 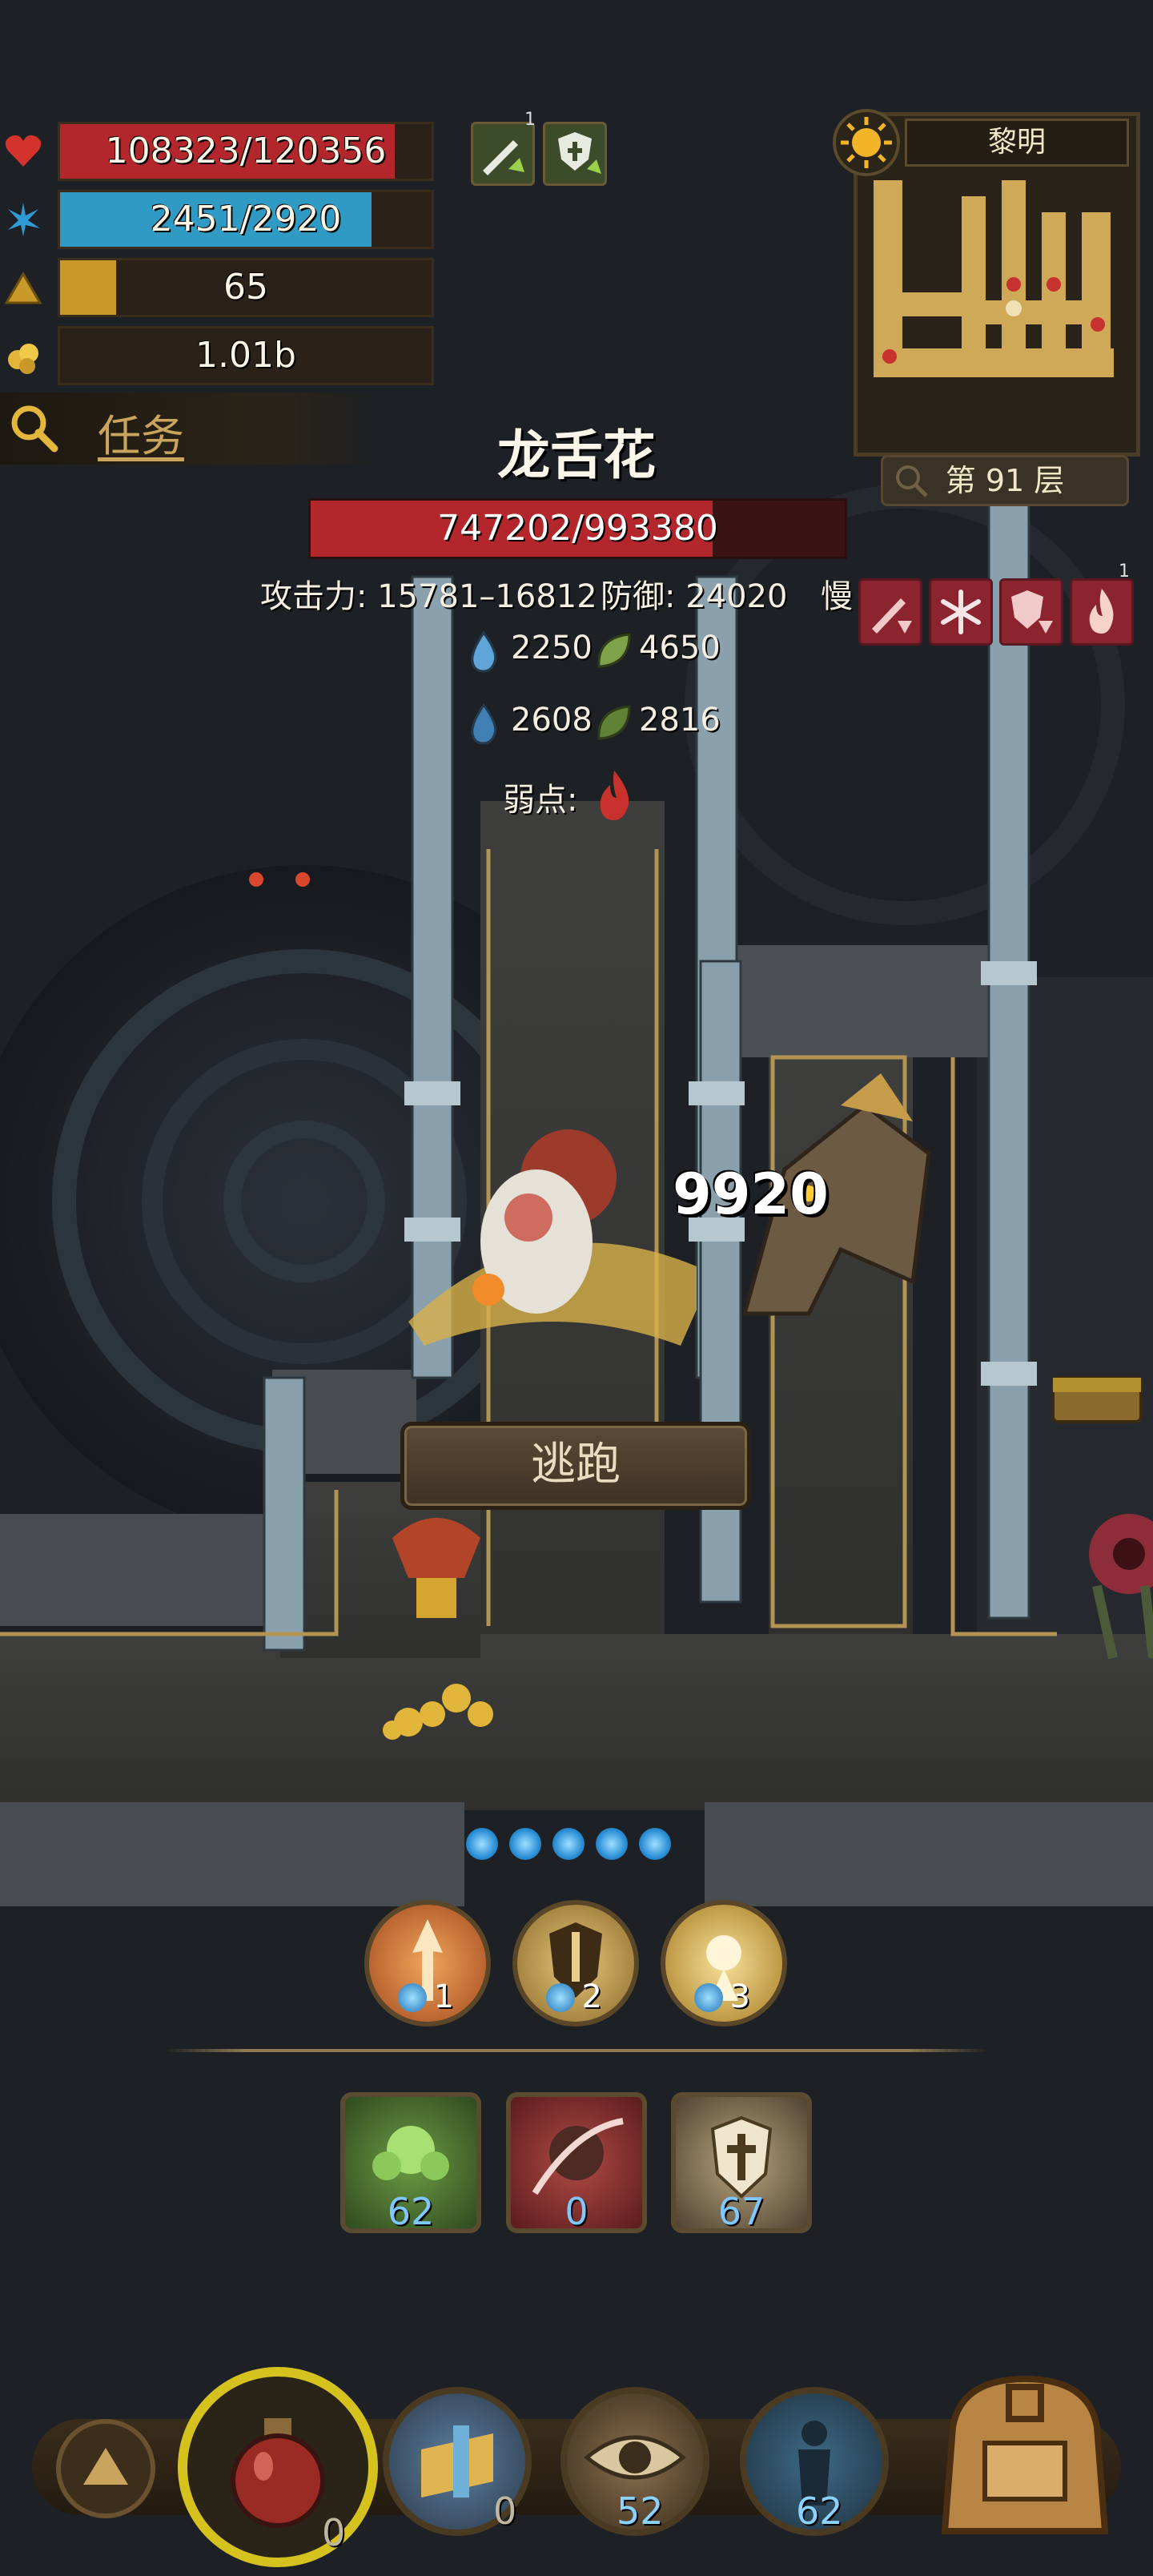 I want to click on flower-statue, so click(x=436, y=1568).